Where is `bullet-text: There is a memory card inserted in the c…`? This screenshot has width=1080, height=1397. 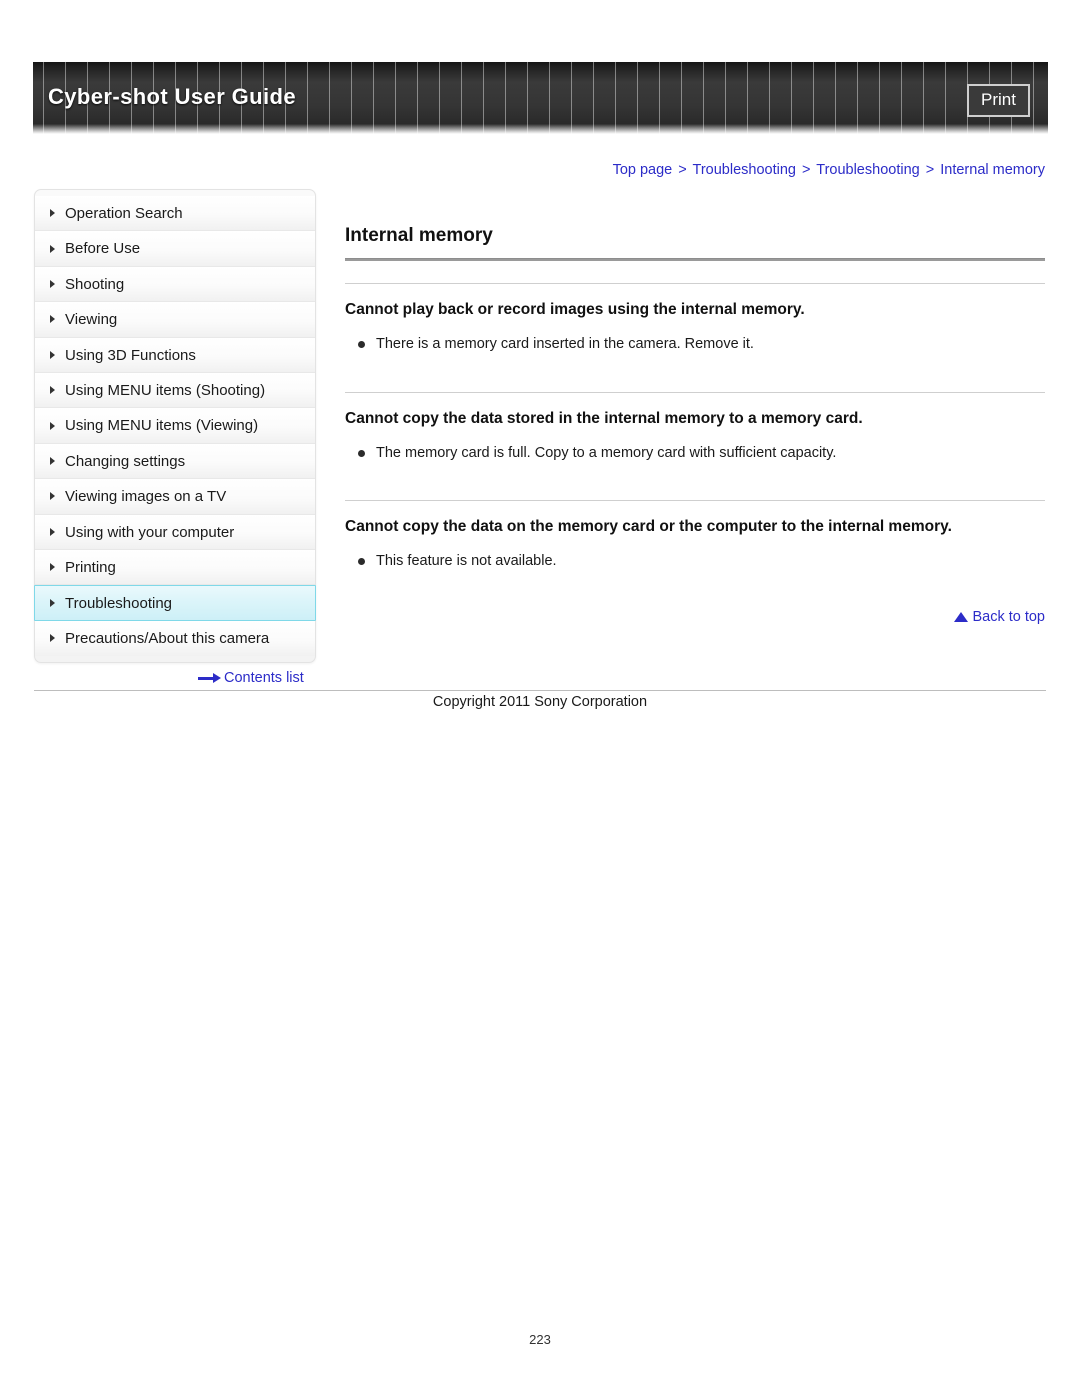
bullet-text: There is a memory card inserted in the c… is located at coordinates (565, 343).